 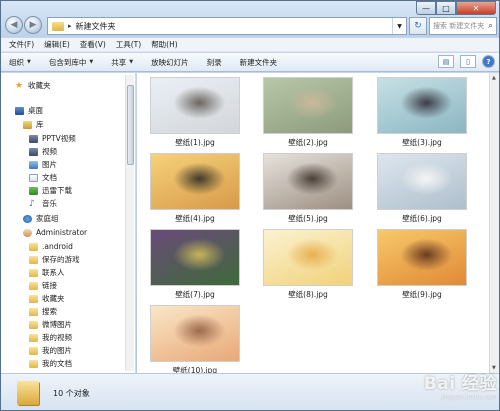 What do you see at coordinates (41, 218) in the screenshot?
I see `nav-homegroup: 家庭组` at bounding box center [41, 218].